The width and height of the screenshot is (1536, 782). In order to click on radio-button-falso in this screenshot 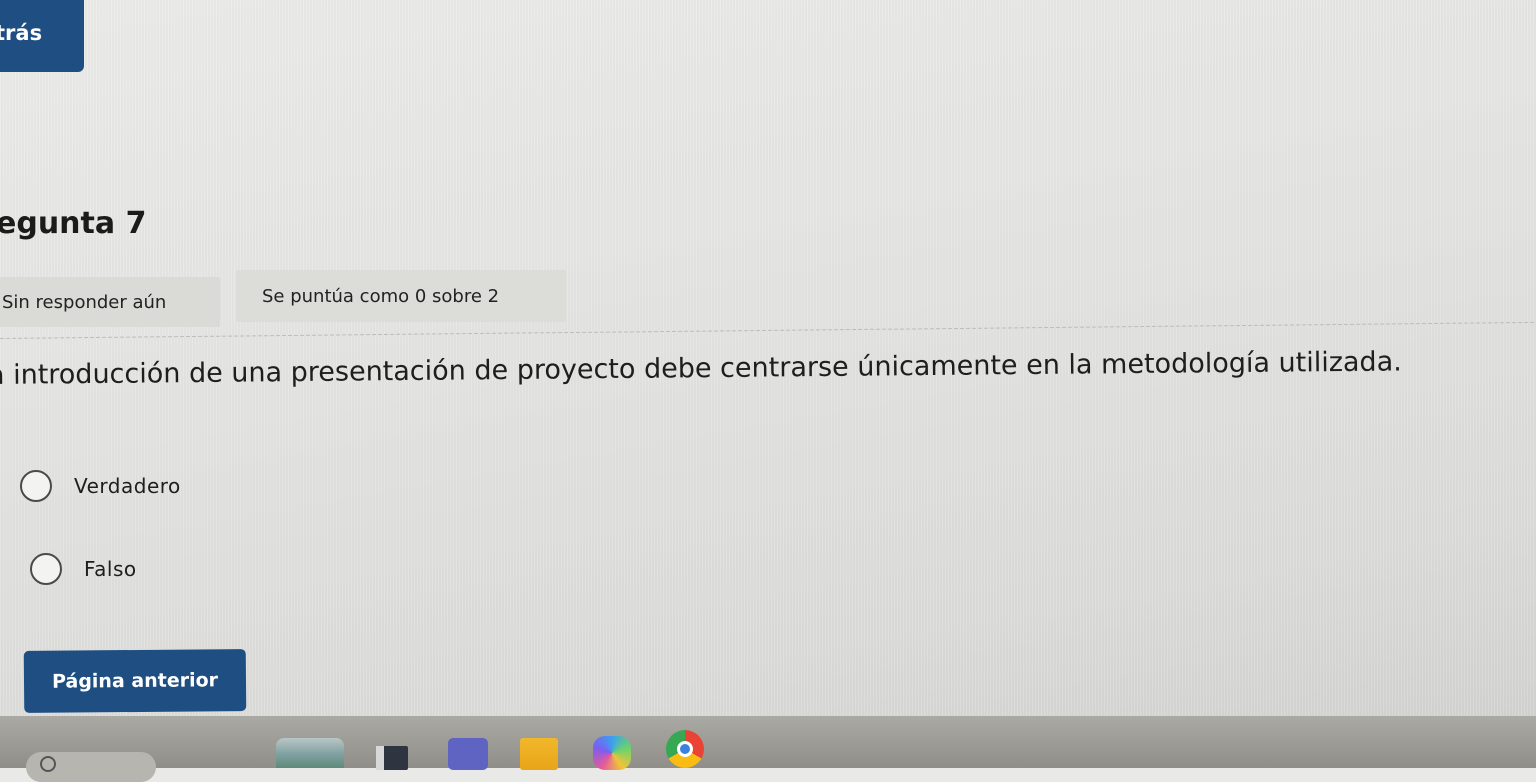, I will do `click(46, 569)`.